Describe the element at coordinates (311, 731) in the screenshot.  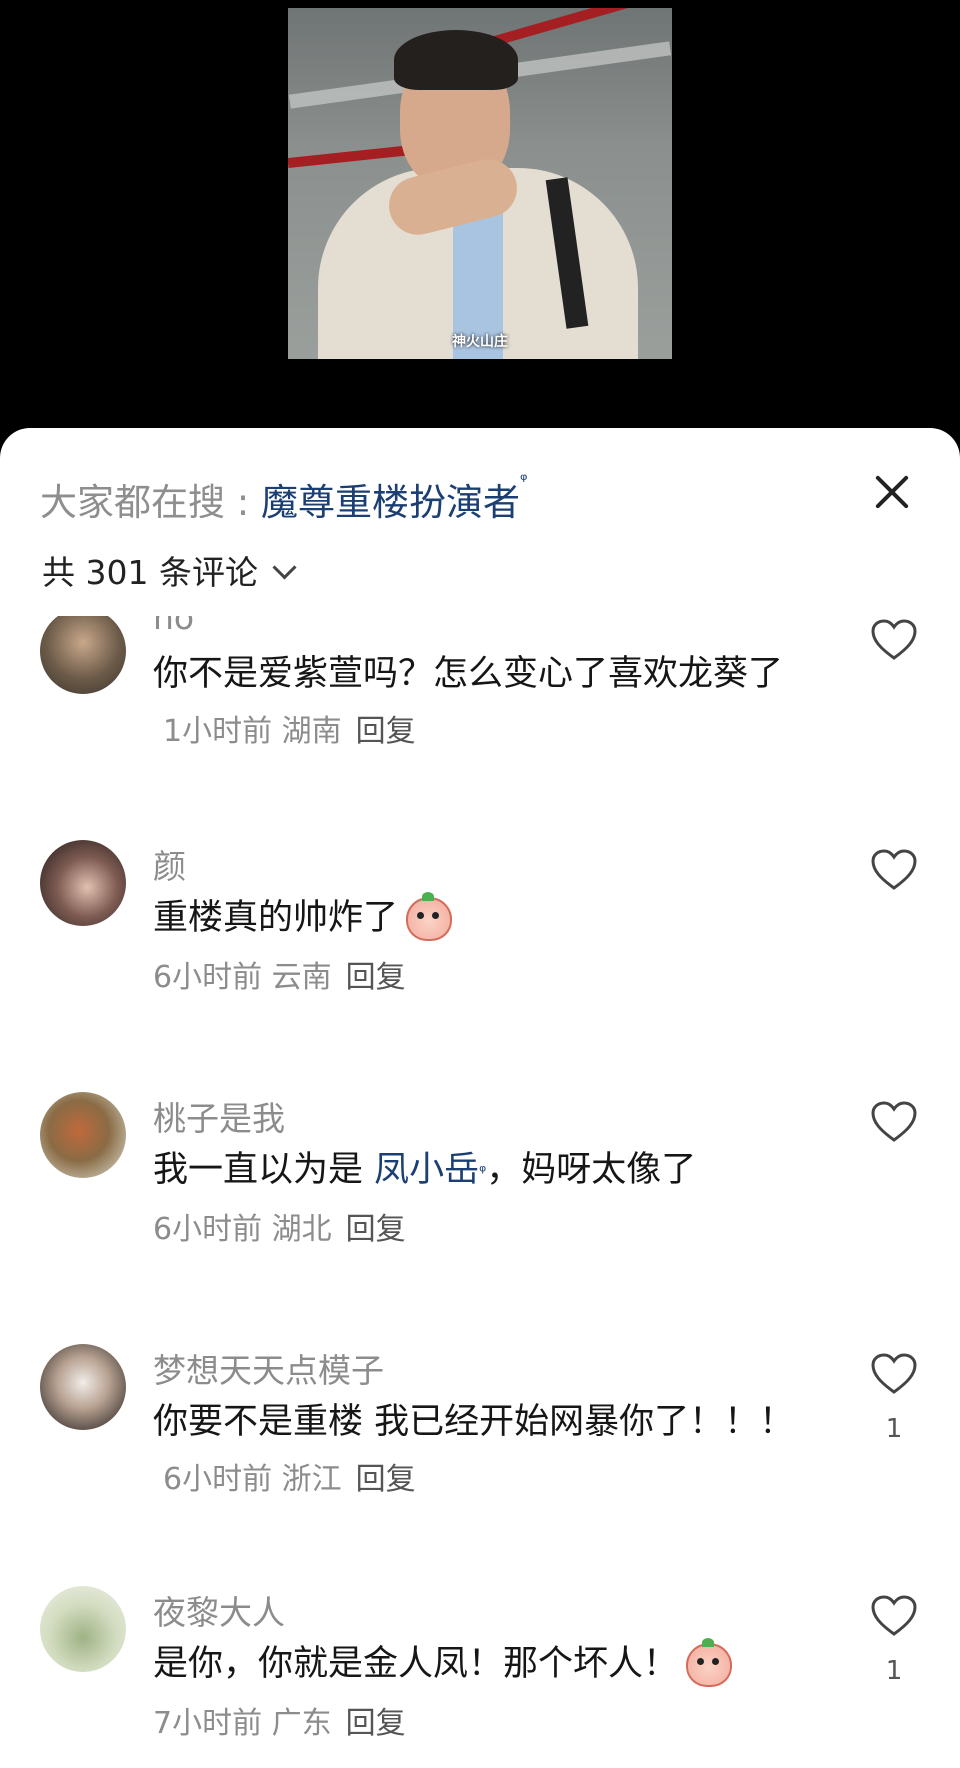
I see `comment-location: 湖南` at that location.